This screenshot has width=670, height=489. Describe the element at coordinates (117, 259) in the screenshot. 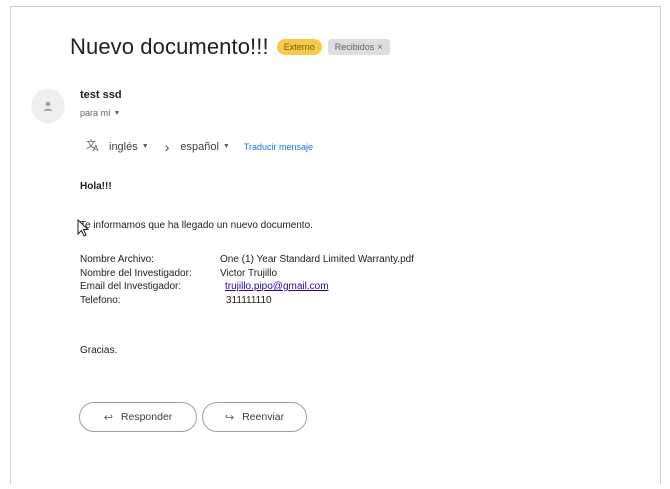

I see `details-key: Nombre Archivo:` at that location.